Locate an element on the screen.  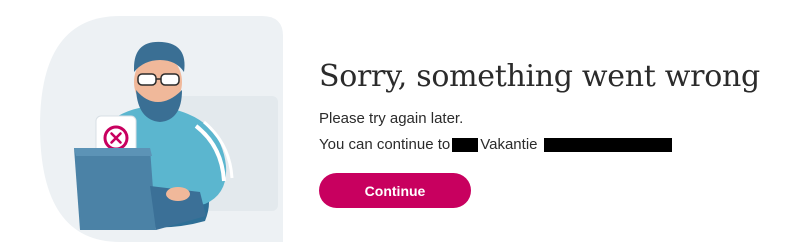
laptop-edge is located at coordinates (113, 152).